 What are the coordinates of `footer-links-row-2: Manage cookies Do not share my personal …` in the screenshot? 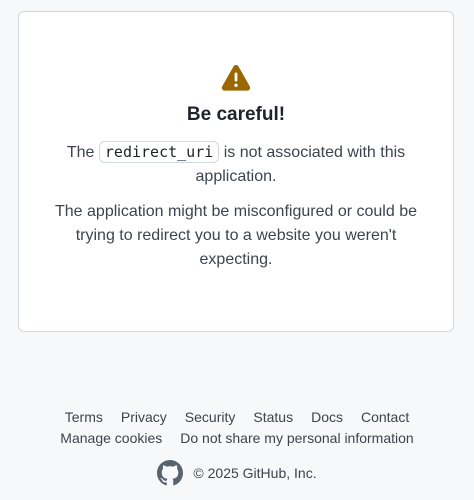 It's located at (237, 438).